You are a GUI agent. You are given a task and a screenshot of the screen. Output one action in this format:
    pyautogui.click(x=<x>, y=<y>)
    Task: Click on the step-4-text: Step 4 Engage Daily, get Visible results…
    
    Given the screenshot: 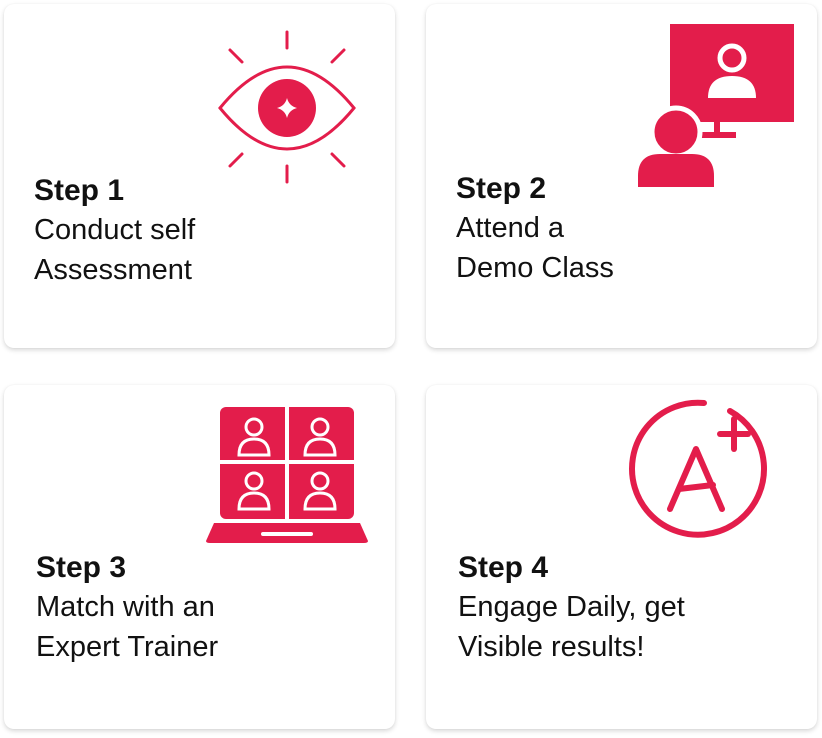 What is the action you would take?
    pyautogui.click(x=571, y=608)
    